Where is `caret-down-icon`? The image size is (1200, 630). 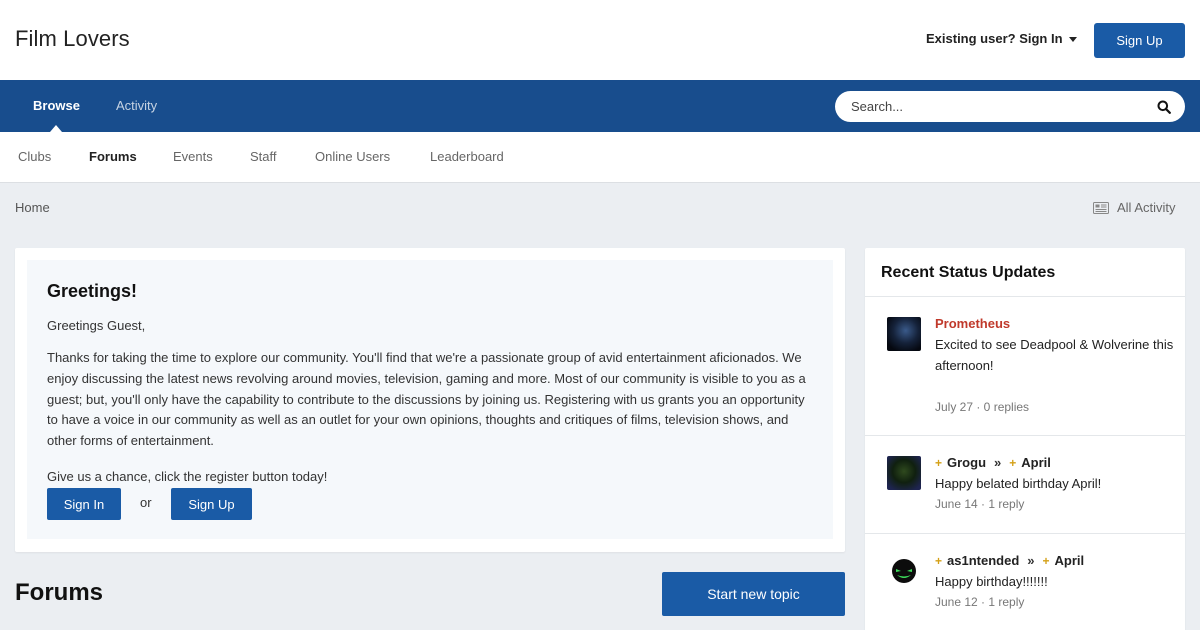
caret-down-icon is located at coordinates (1072, 39).